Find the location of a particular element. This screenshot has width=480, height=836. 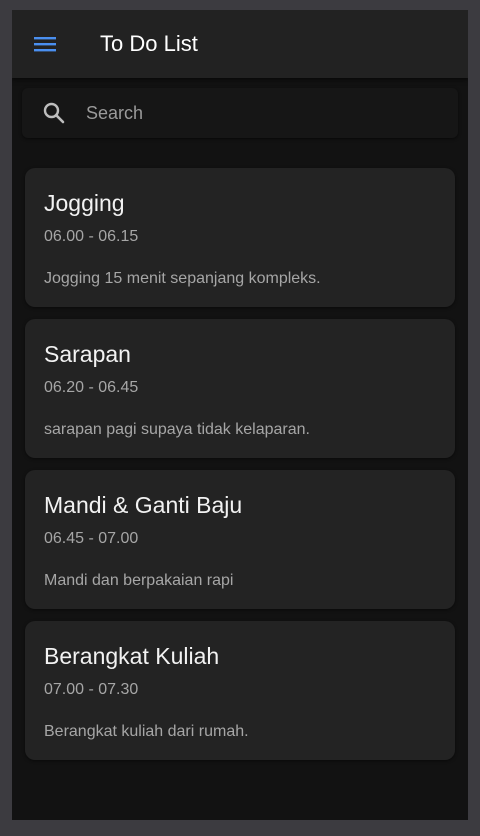

task-time: 07.00 - 07.30 is located at coordinates (91, 689).